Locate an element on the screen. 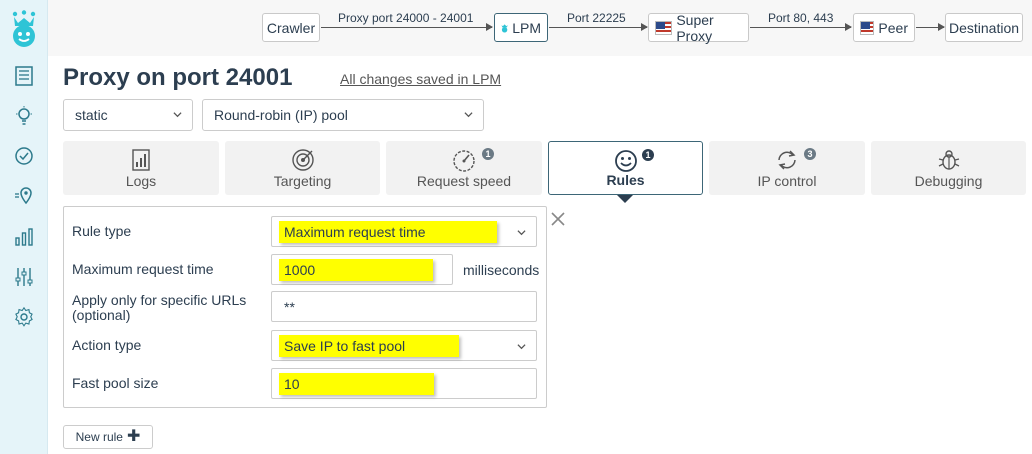 The width and height of the screenshot is (1032, 454). tab-rules: 1 Rules is located at coordinates (625, 168).